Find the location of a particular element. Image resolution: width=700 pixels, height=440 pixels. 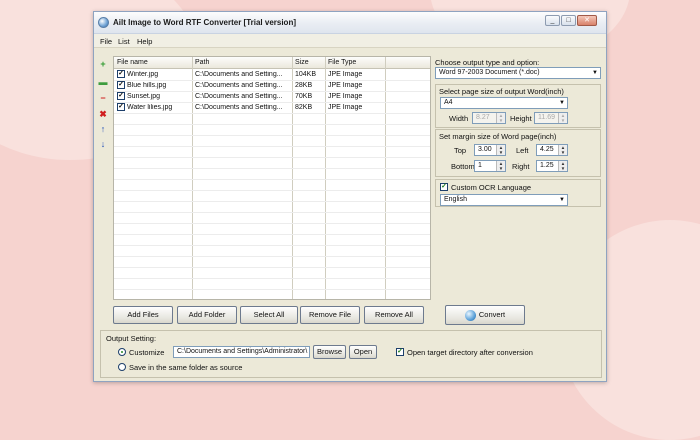

add-files-button: Add Files is located at coordinates (143, 315).